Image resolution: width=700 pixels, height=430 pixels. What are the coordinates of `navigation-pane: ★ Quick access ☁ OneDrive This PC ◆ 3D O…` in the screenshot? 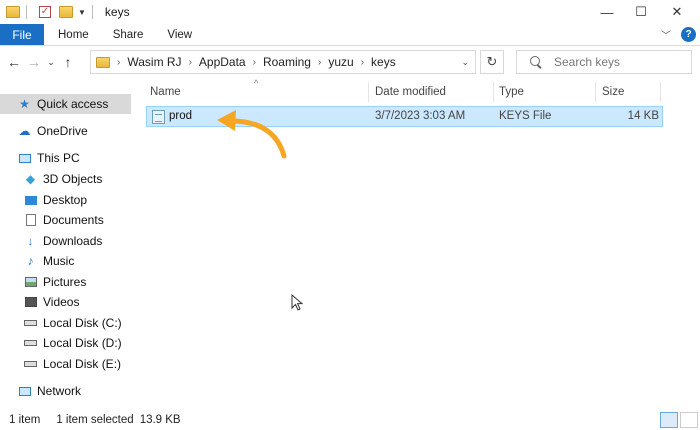 It's located at (70, 244).